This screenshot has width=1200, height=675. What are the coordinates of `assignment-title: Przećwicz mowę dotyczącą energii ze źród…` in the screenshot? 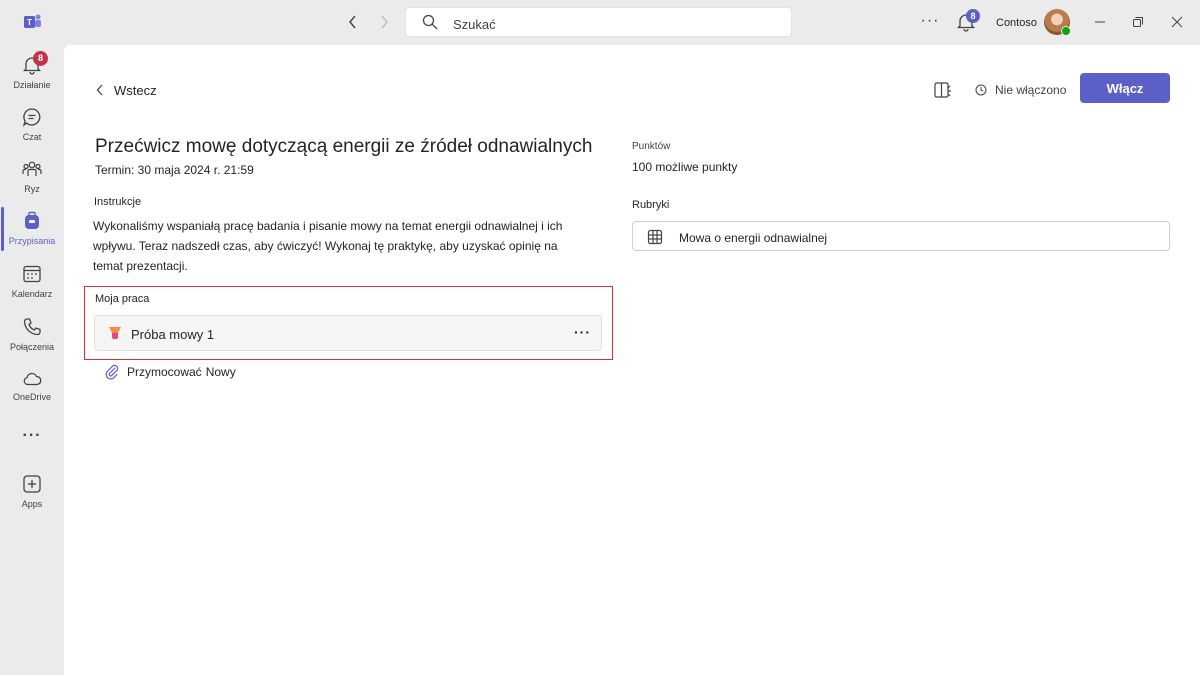 It's located at (344, 146).